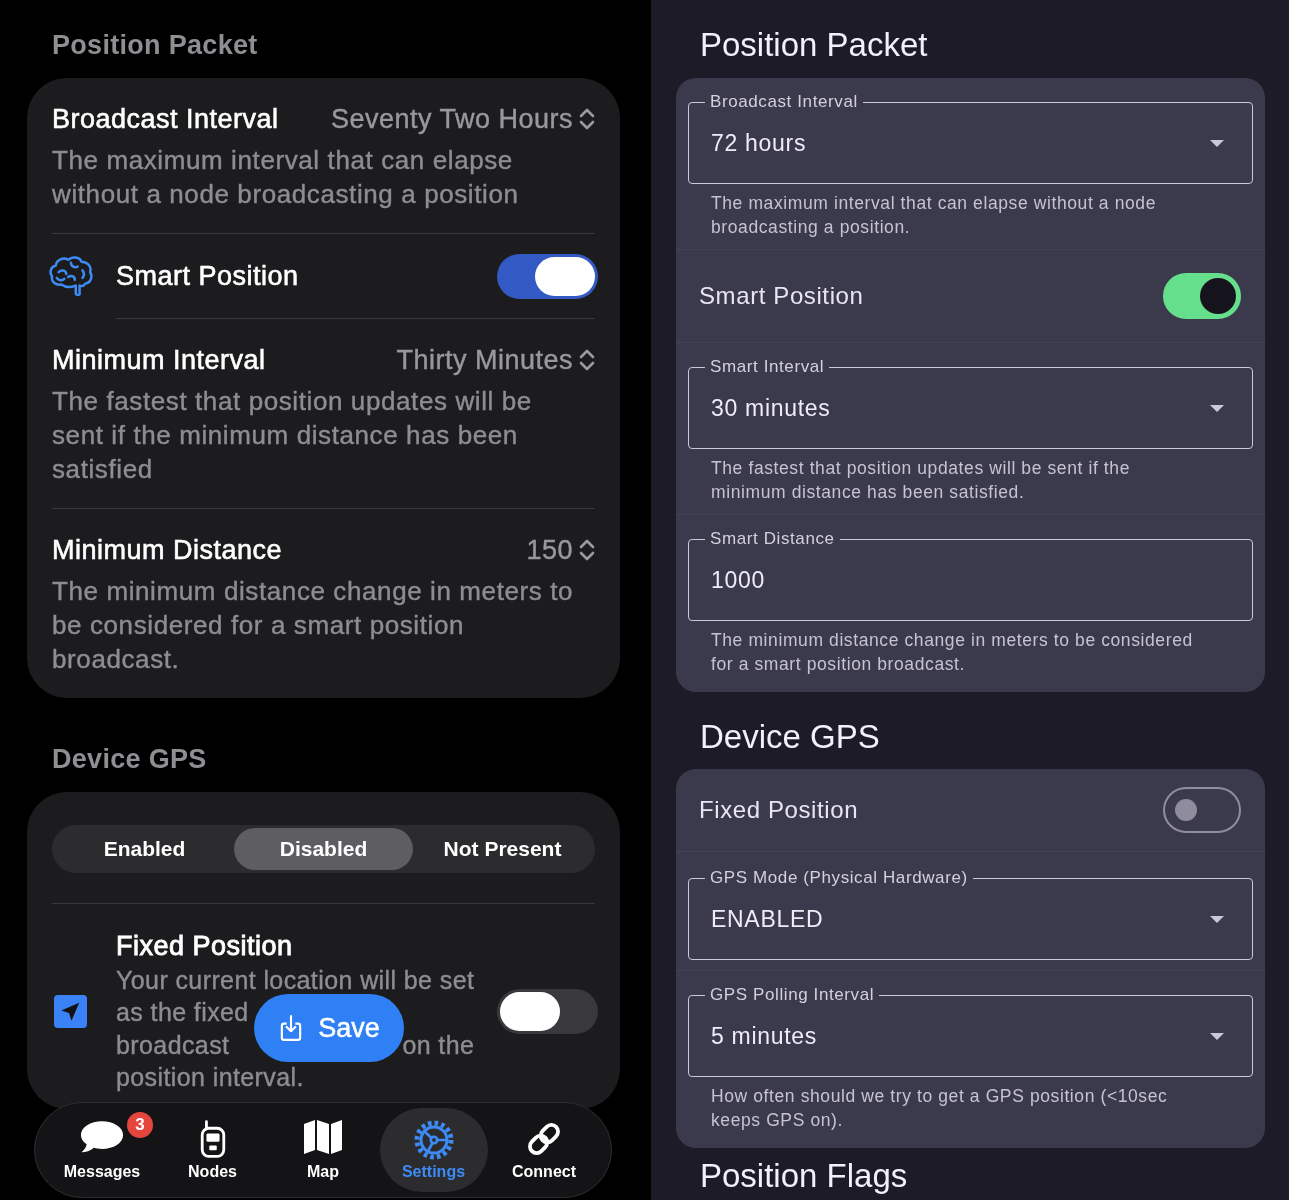  What do you see at coordinates (952, 652) in the screenshot?
I see `helper-text: The minimum distance change in meters to be considered for a smart position broadcast.` at bounding box center [952, 652].